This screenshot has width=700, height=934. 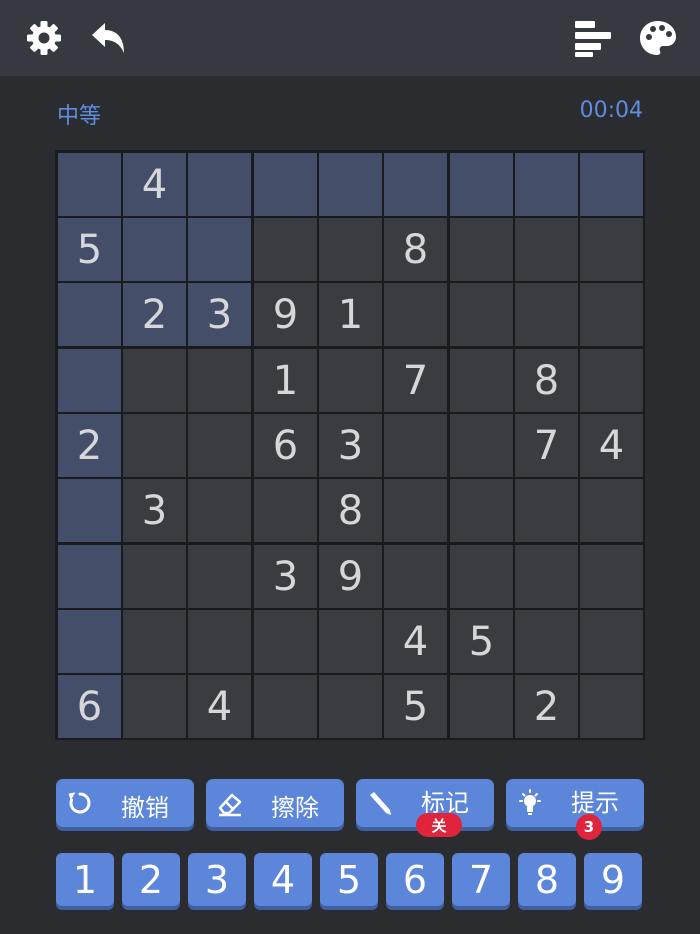 I want to click on number-key-6: 6, so click(x=415, y=879).